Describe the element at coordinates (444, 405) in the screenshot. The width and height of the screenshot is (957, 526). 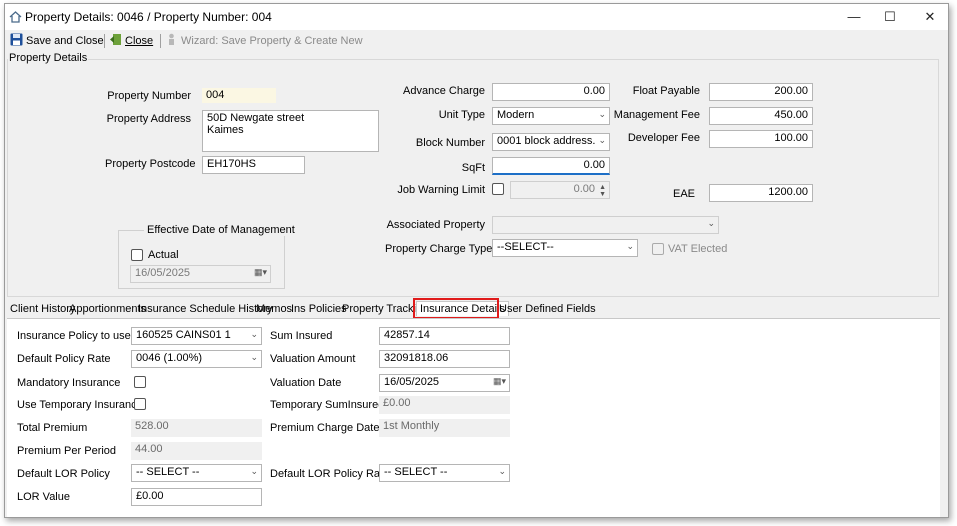
I see `temporary-sum-insured-field: £0.00` at that location.